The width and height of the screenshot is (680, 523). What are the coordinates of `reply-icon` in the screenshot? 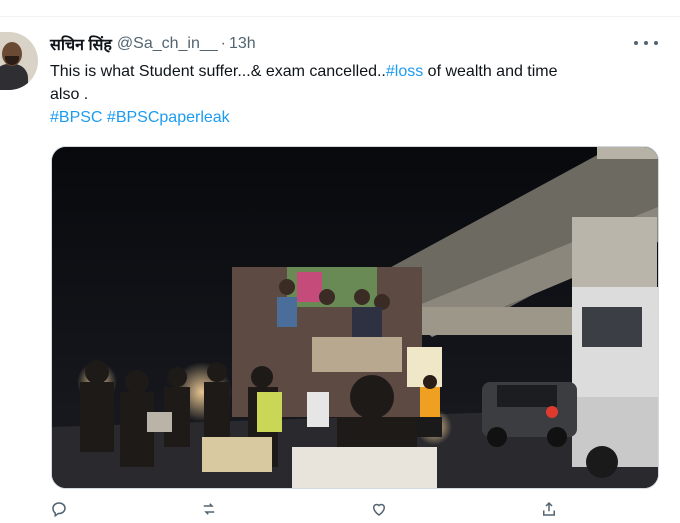 It's located at (59, 509).